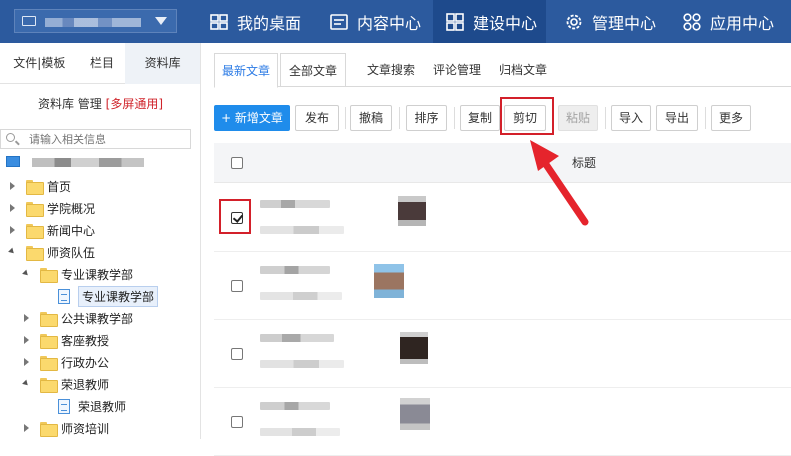 This screenshot has height=456, width=791. What do you see at coordinates (742, 23) in the screenshot?
I see `nav-label: 应用中心` at bounding box center [742, 23].